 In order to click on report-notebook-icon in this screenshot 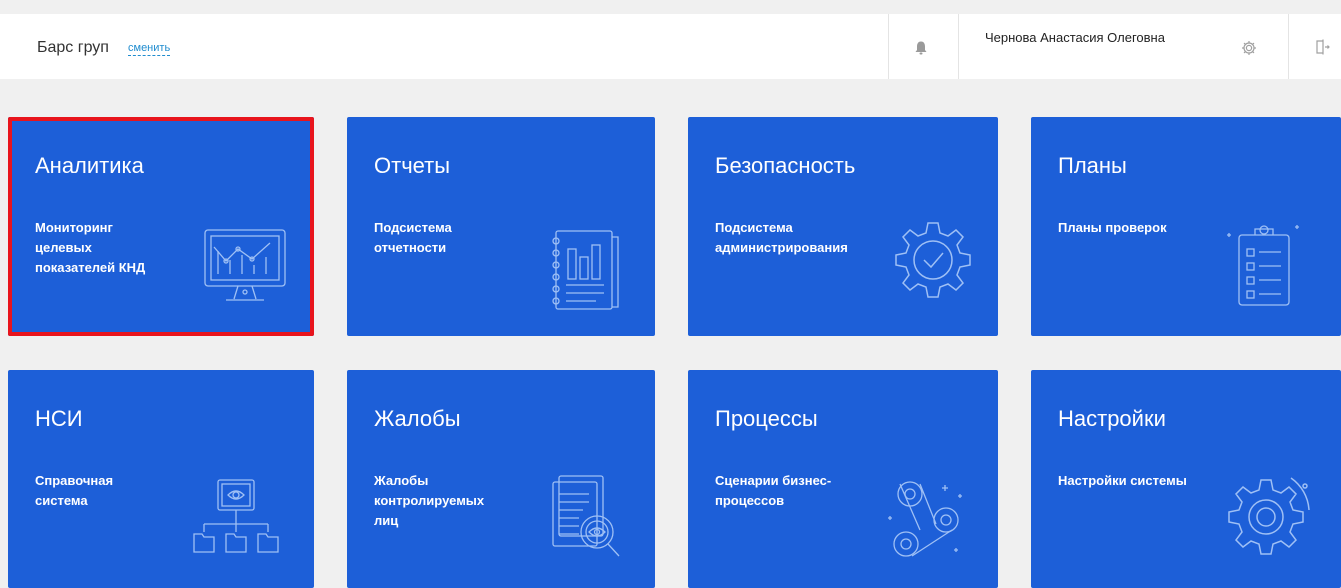, I will do `click(583, 272)`.